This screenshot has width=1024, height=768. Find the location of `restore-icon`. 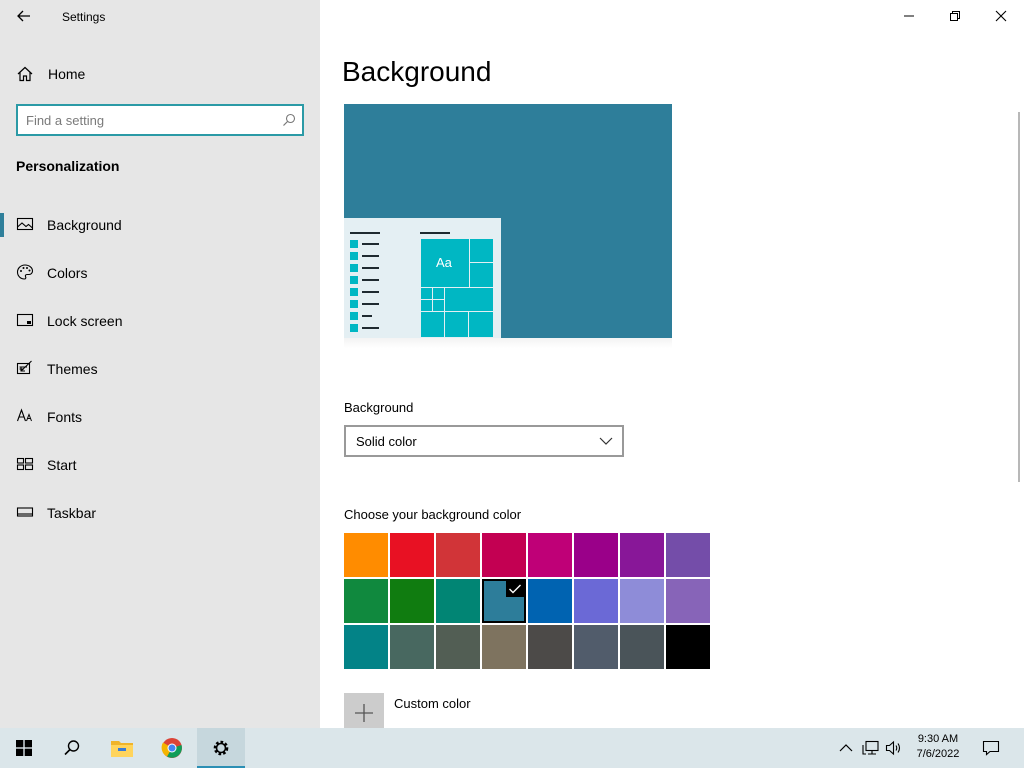

restore-icon is located at coordinates (955, 16).